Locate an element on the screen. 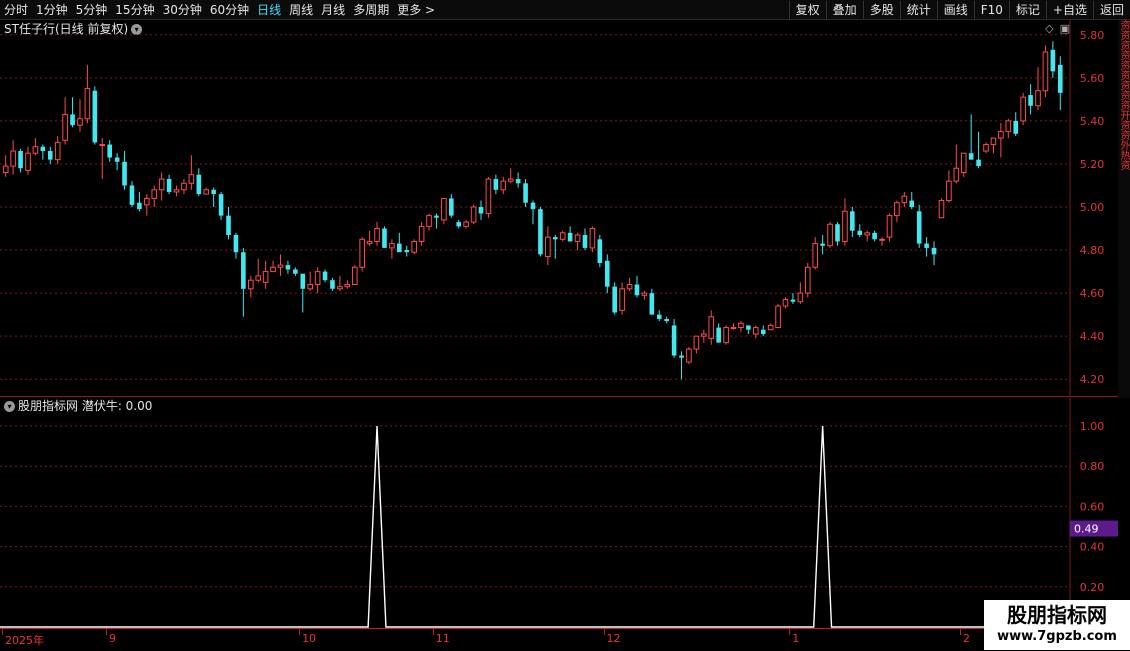 The image size is (1130, 651). value-tag: 0.49 is located at coordinates (1086, 529).